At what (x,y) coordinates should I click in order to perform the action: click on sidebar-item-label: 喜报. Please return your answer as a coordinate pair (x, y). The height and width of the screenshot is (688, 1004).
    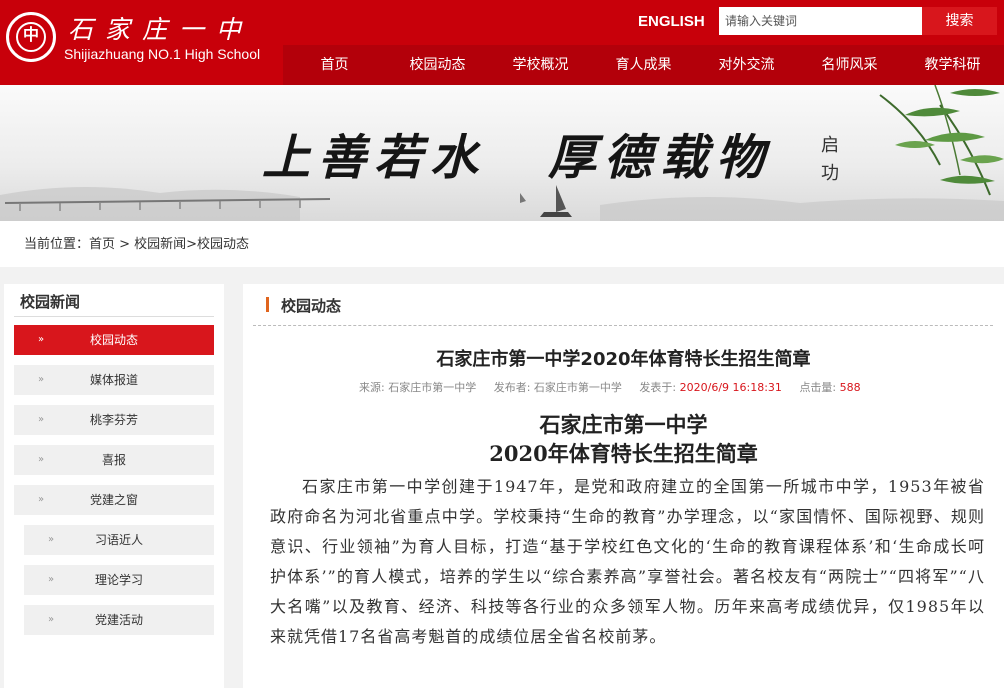
    Looking at the image, I should click on (113, 460).